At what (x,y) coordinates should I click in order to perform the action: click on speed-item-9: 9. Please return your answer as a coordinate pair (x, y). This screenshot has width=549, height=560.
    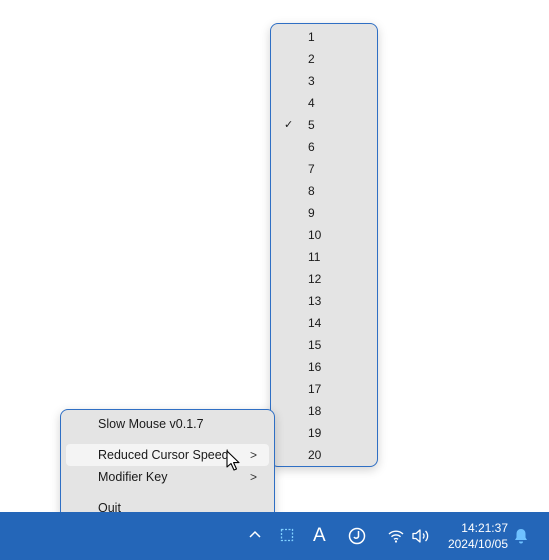
    Looking at the image, I should click on (324, 213).